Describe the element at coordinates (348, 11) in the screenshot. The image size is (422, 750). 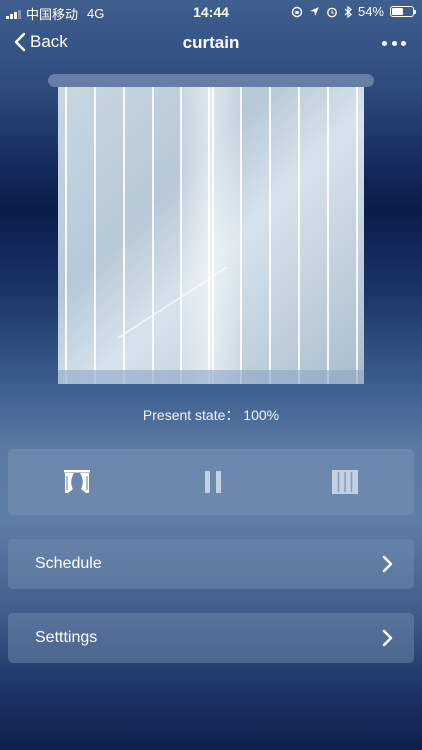
I see `bluetooth-icon` at that location.